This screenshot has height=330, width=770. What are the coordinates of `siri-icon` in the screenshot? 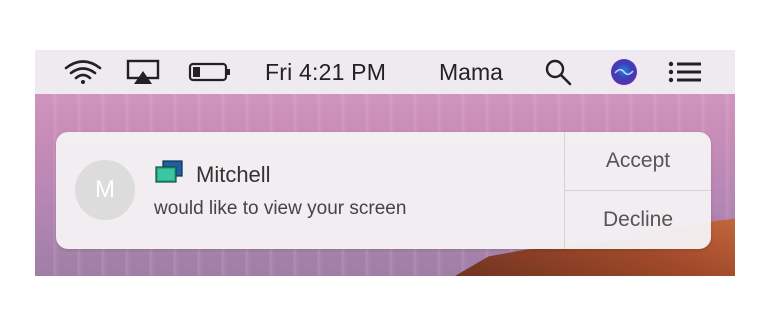 It's located at (624, 72).